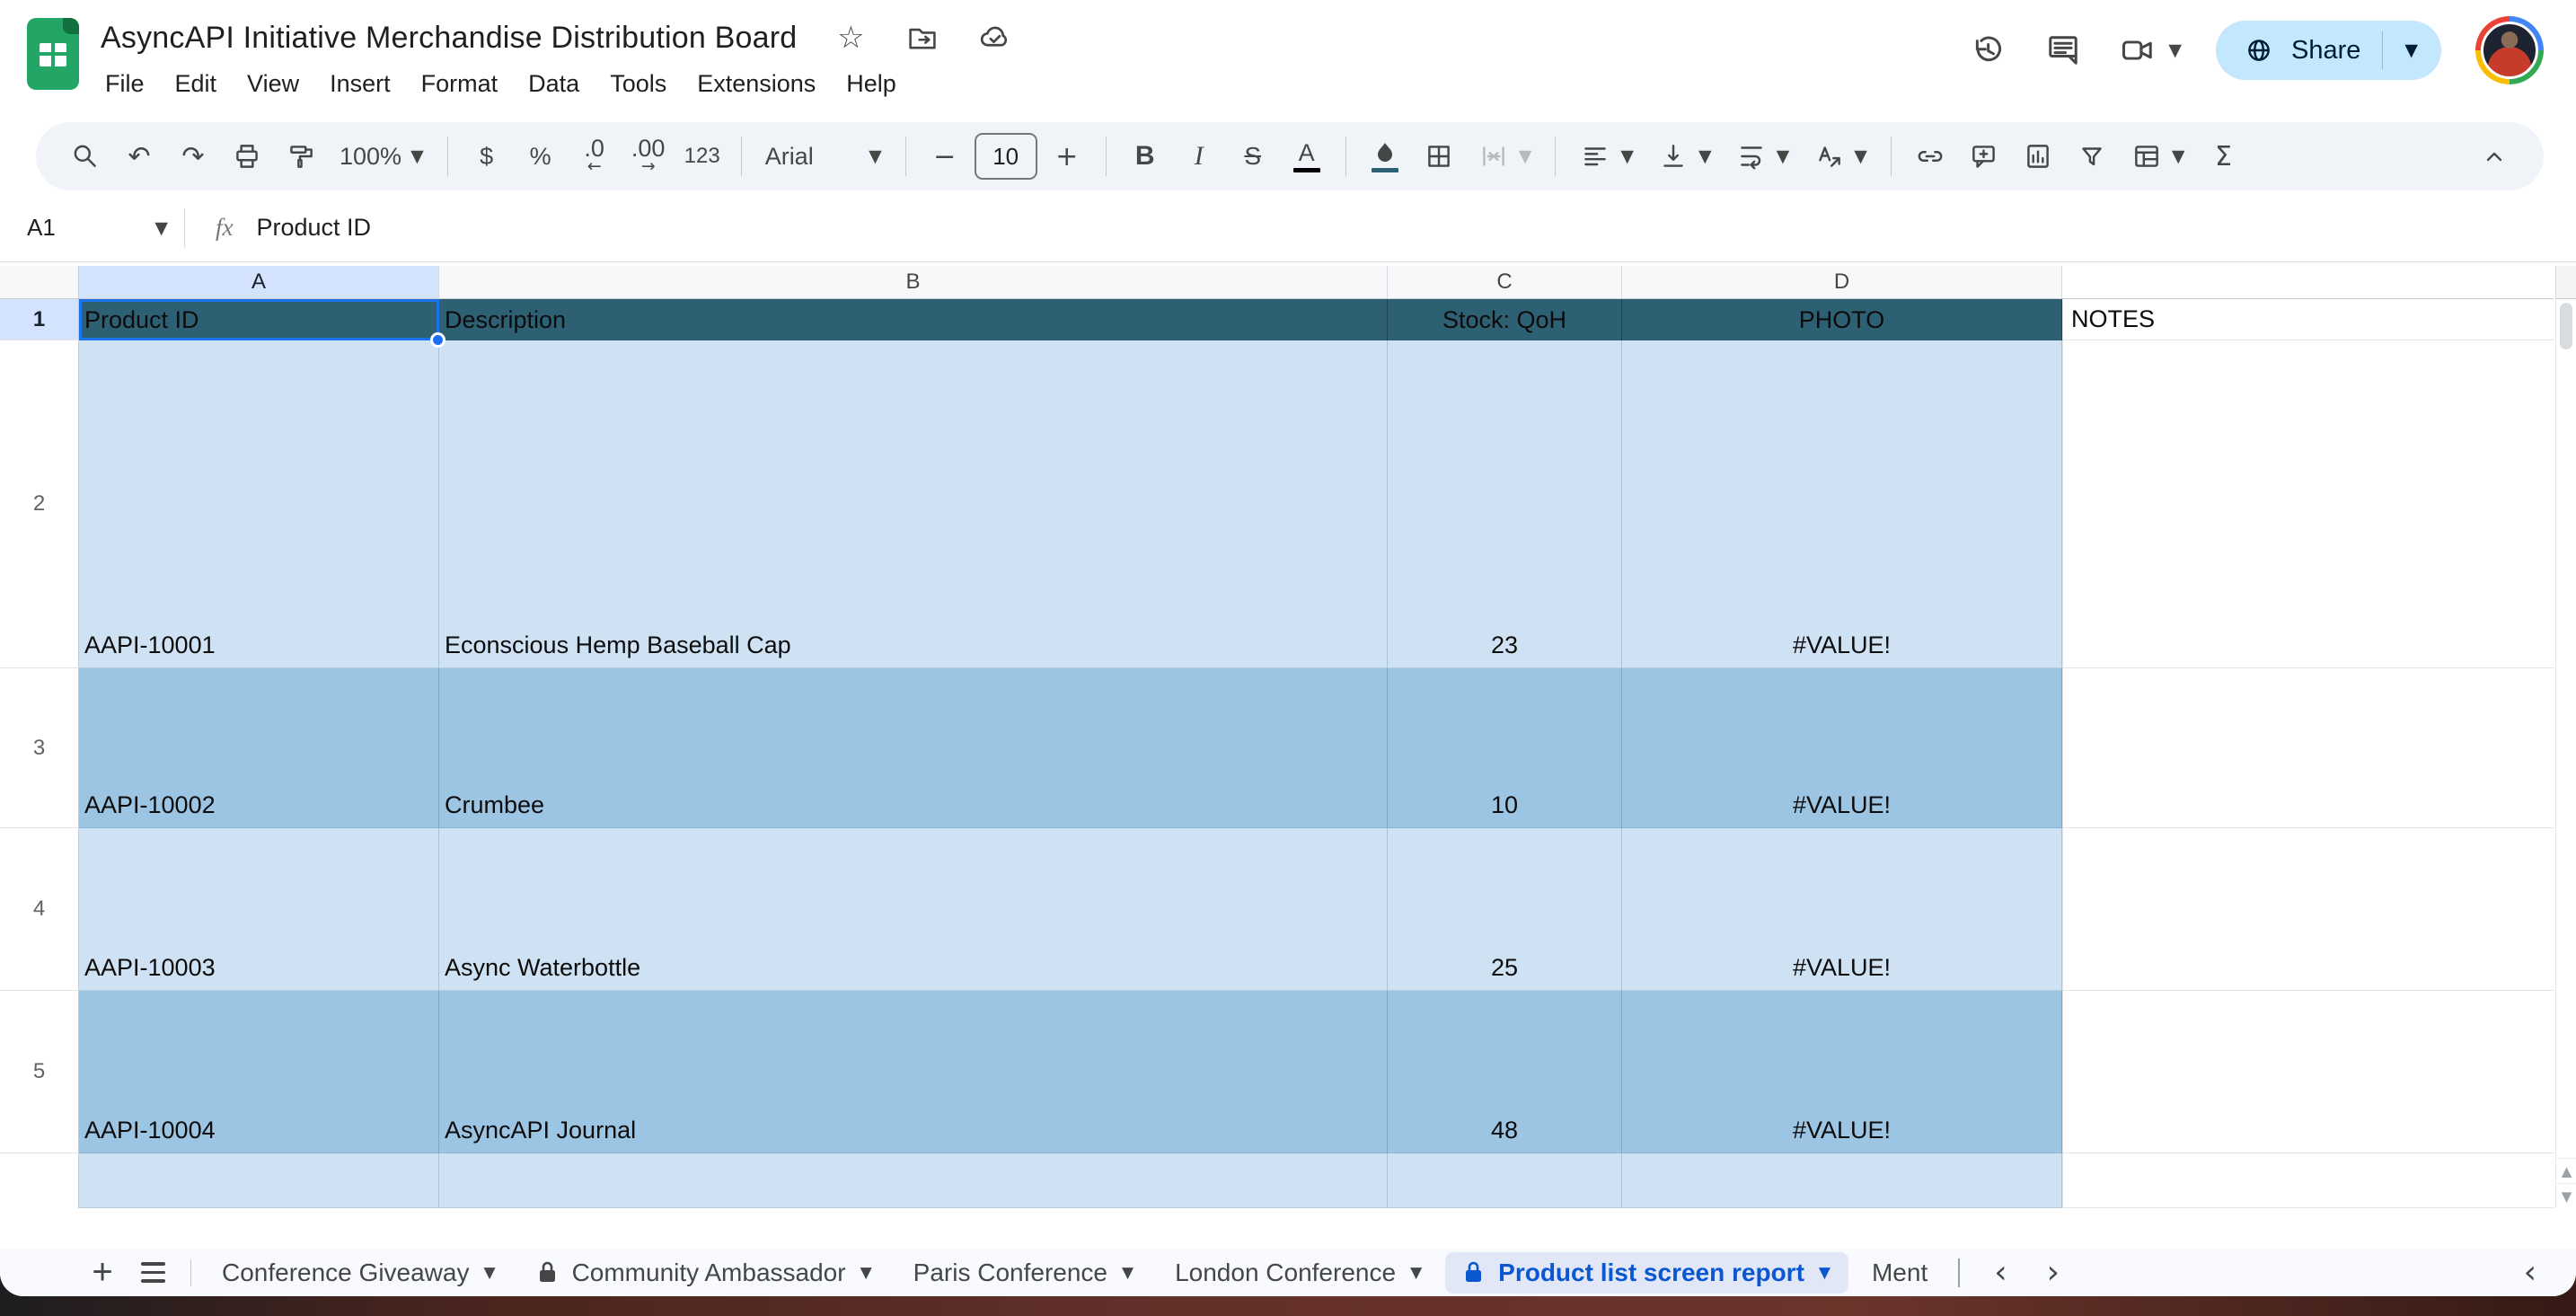  Describe the element at coordinates (301, 156) in the screenshot. I see `paint-format-button` at that location.